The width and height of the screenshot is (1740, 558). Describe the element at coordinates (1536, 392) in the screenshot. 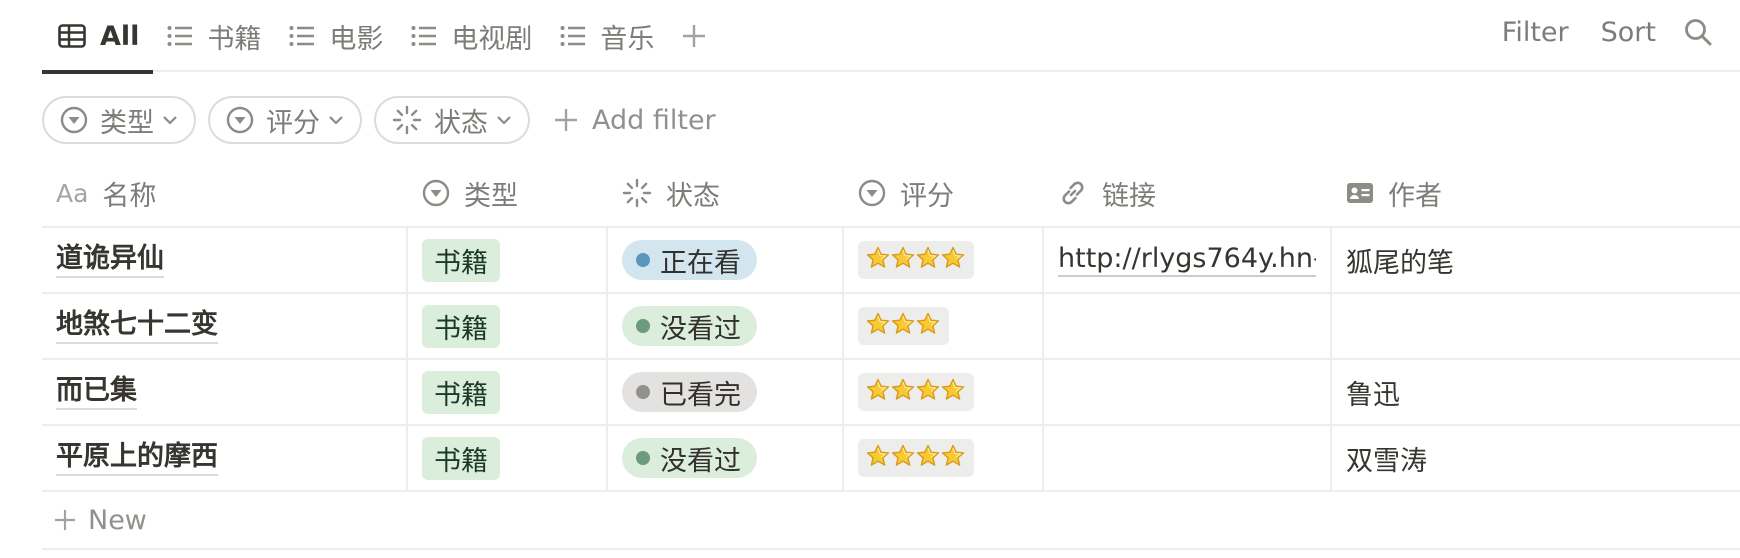

I see `cell-author: 鲁迅` at that location.